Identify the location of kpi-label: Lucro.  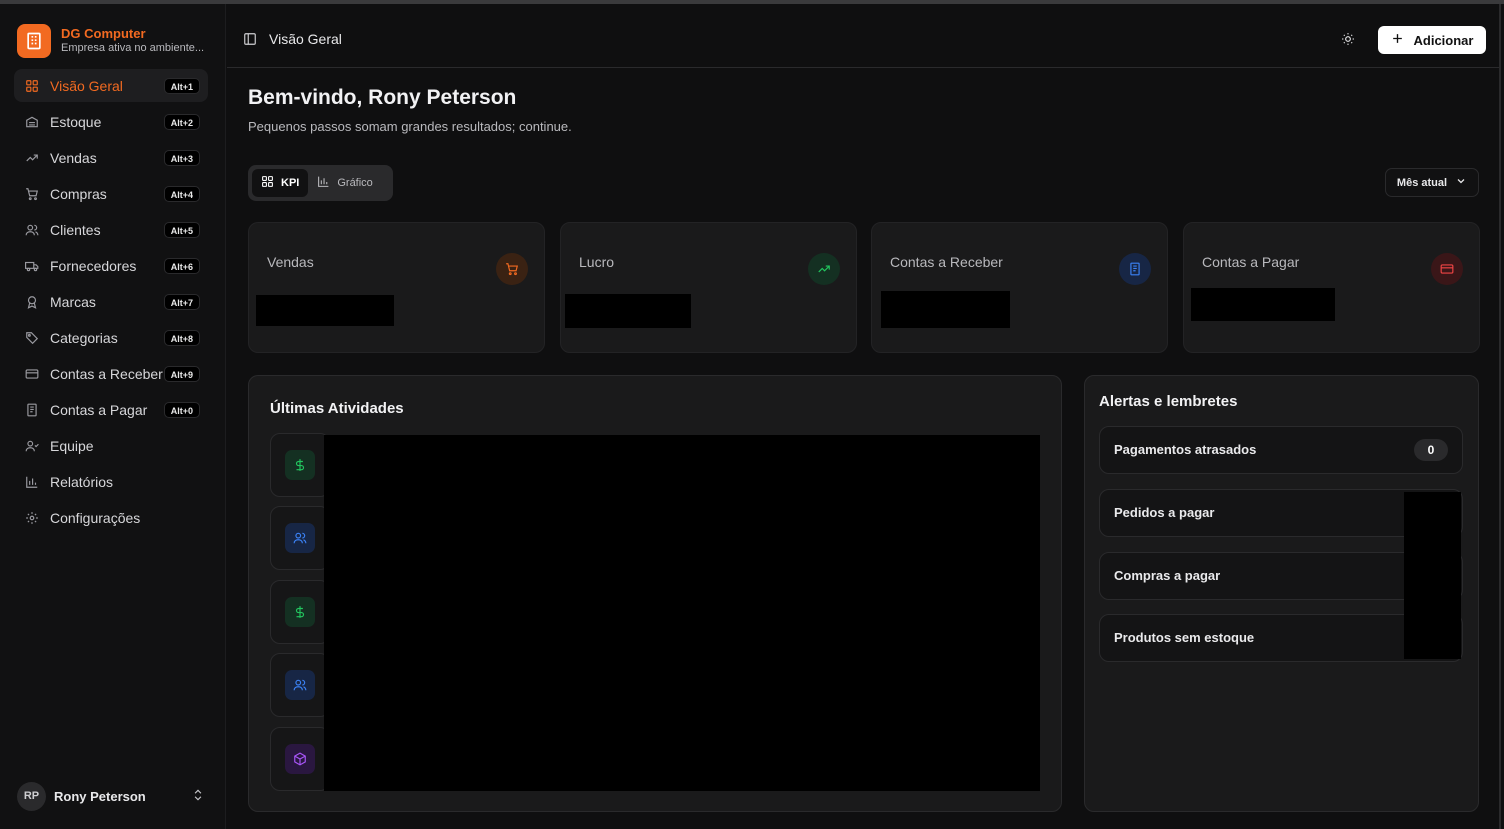
(597, 262).